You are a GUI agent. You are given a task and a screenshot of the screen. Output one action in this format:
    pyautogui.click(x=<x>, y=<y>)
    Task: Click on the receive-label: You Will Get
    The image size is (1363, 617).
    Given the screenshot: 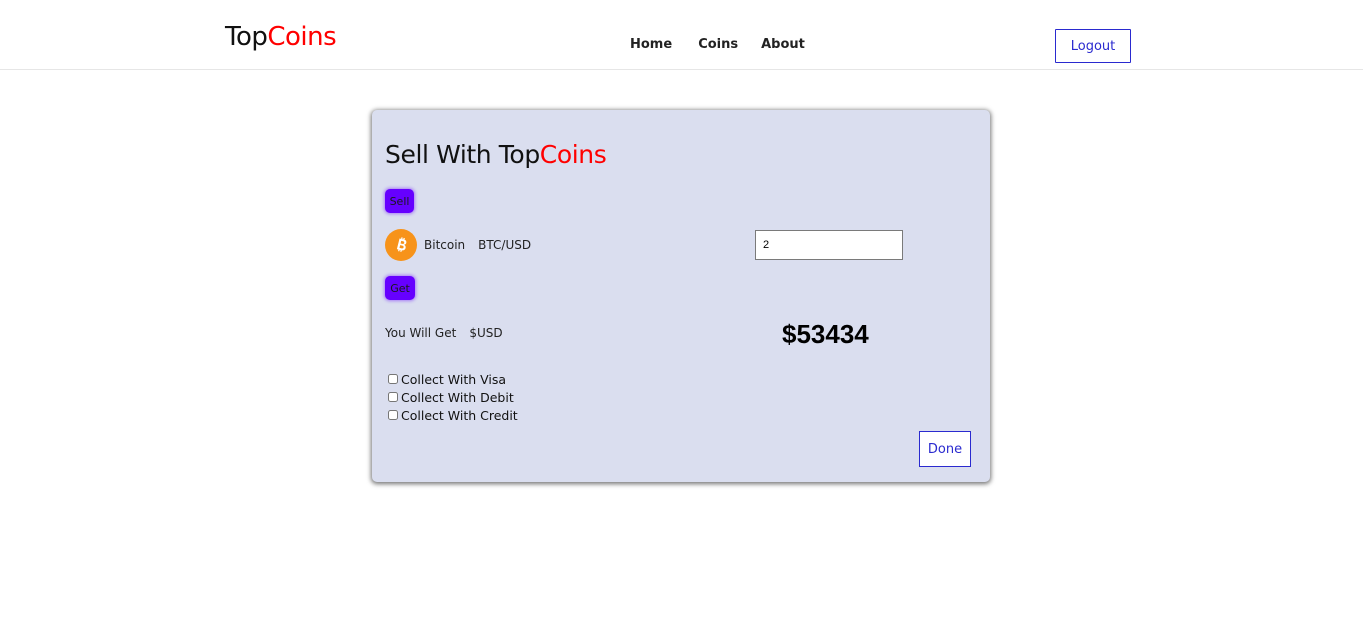 What is the action you would take?
    pyautogui.click(x=421, y=333)
    